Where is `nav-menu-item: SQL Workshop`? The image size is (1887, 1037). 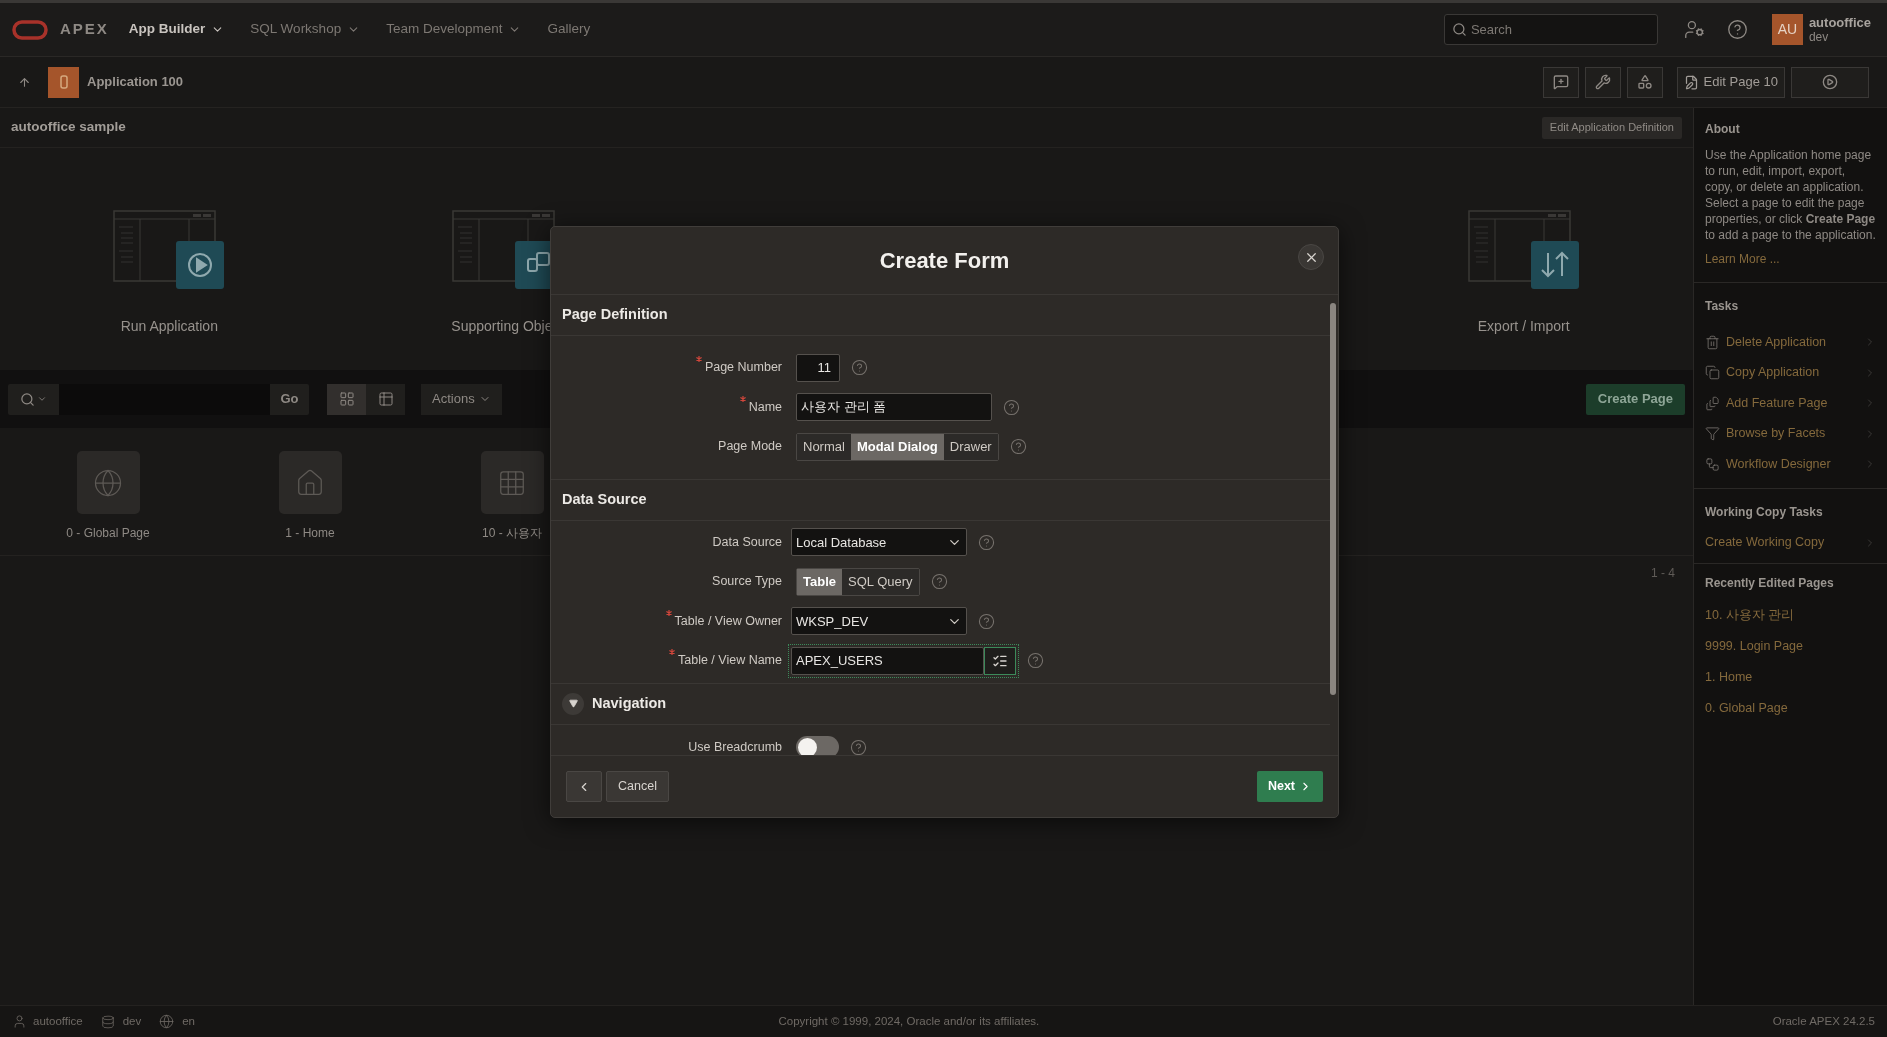 nav-menu-item: SQL Workshop is located at coordinates (305, 29).